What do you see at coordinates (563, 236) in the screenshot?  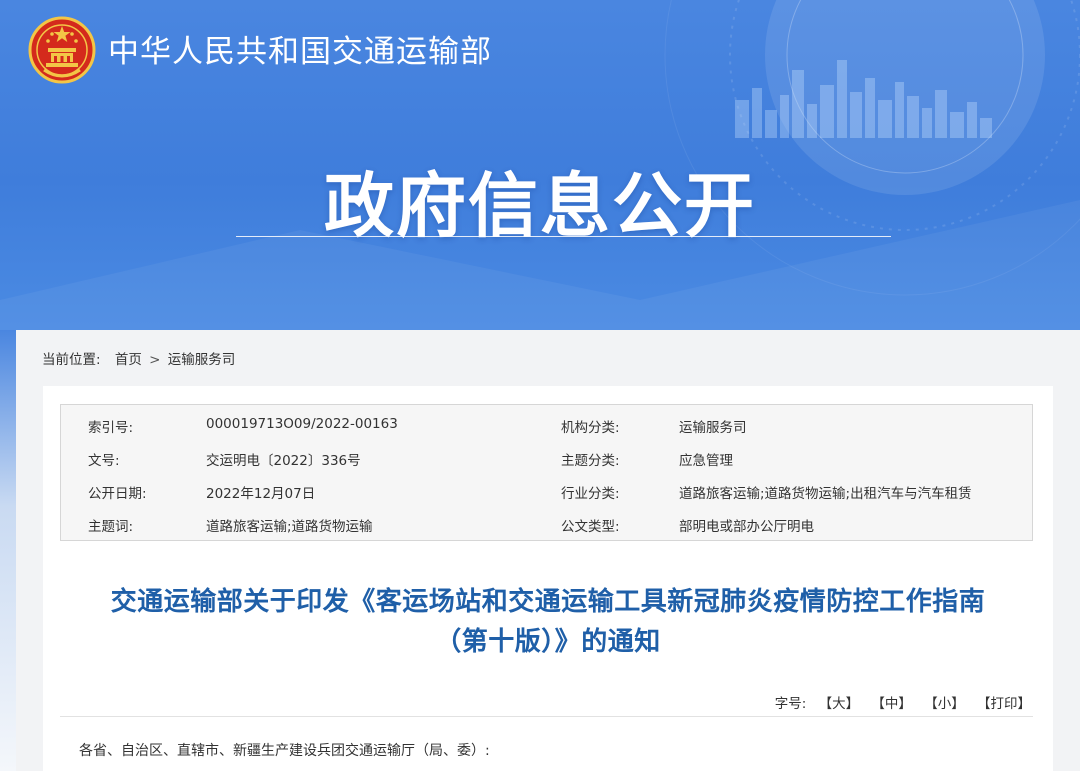 I see `banner-divider` at bounding box center [563, 236].